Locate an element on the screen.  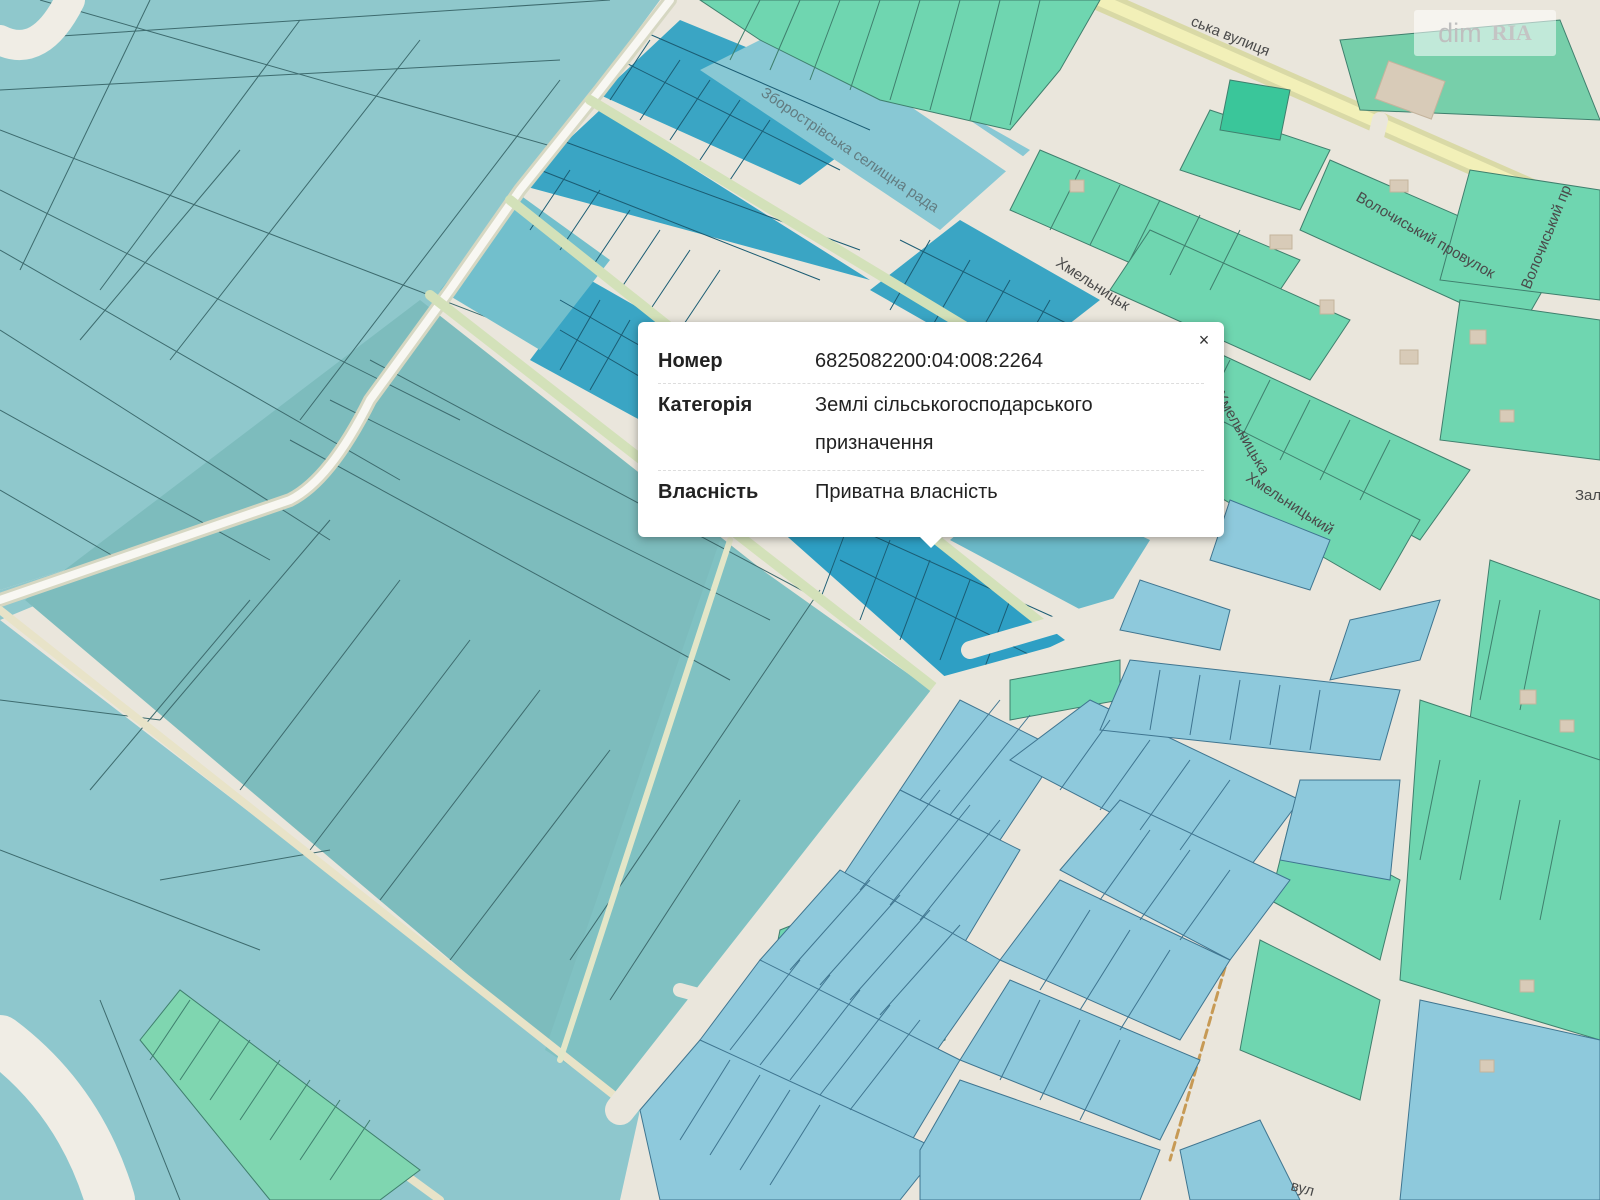
parcel-category-value-line: Землі сільськогосподарського is located at coordinates (954, 405).